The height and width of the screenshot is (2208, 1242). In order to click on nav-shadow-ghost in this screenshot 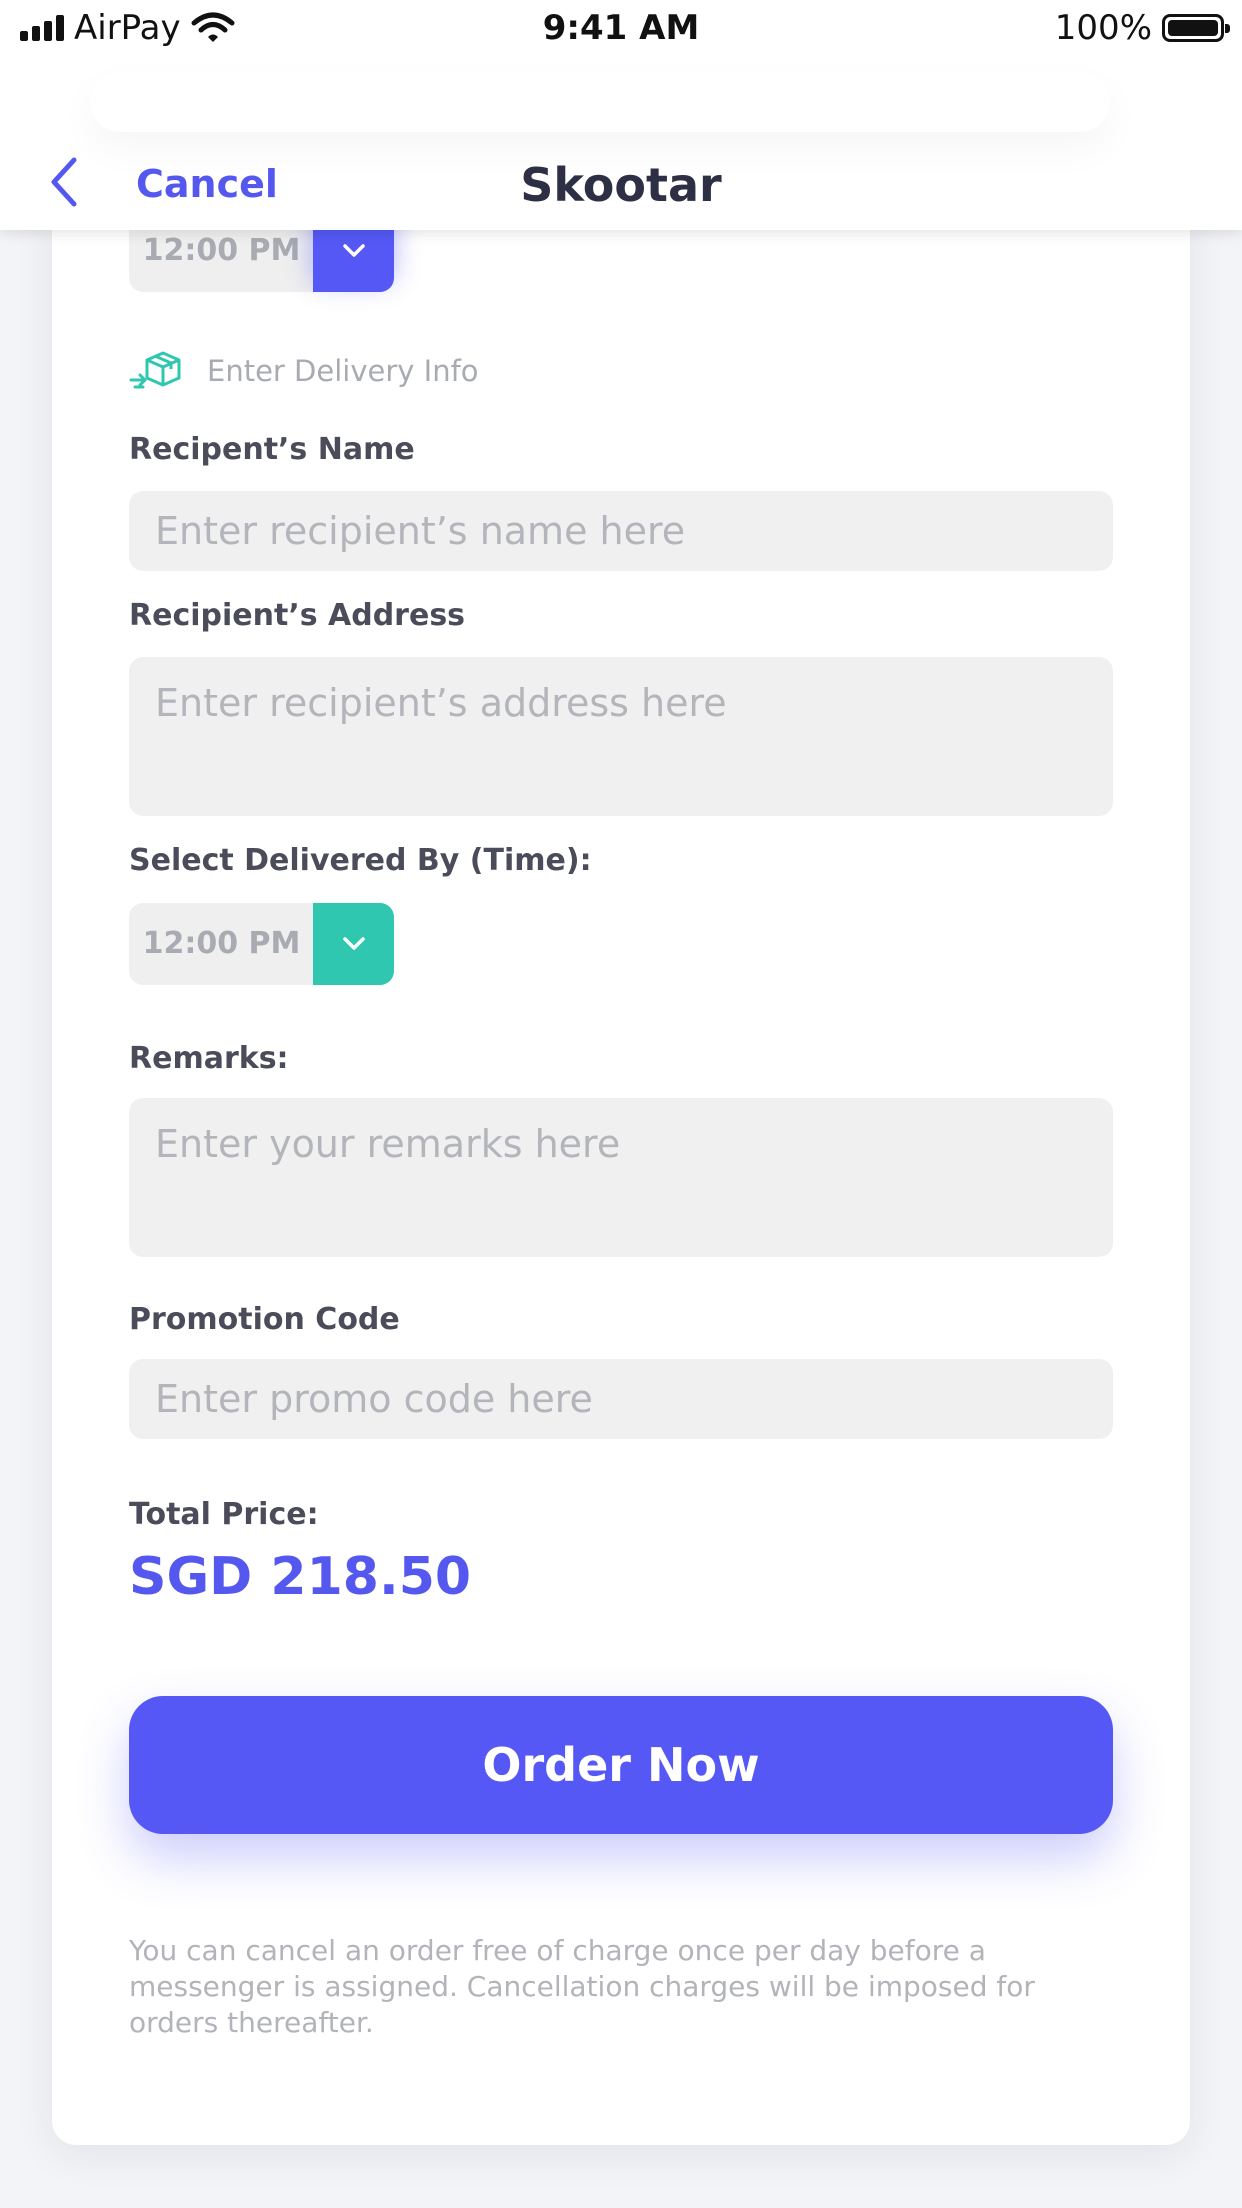, I will do `click(600, 102)`.